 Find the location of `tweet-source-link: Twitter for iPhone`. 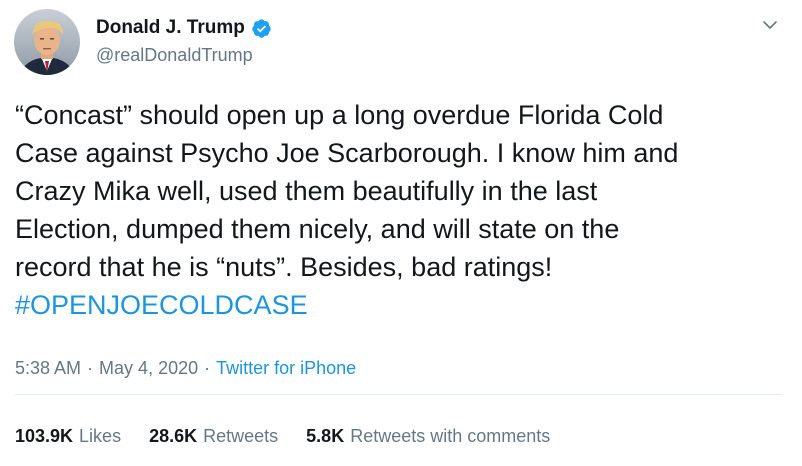

tweet-source-link: Twitter for iPhone is located at coordinates (286, 368).